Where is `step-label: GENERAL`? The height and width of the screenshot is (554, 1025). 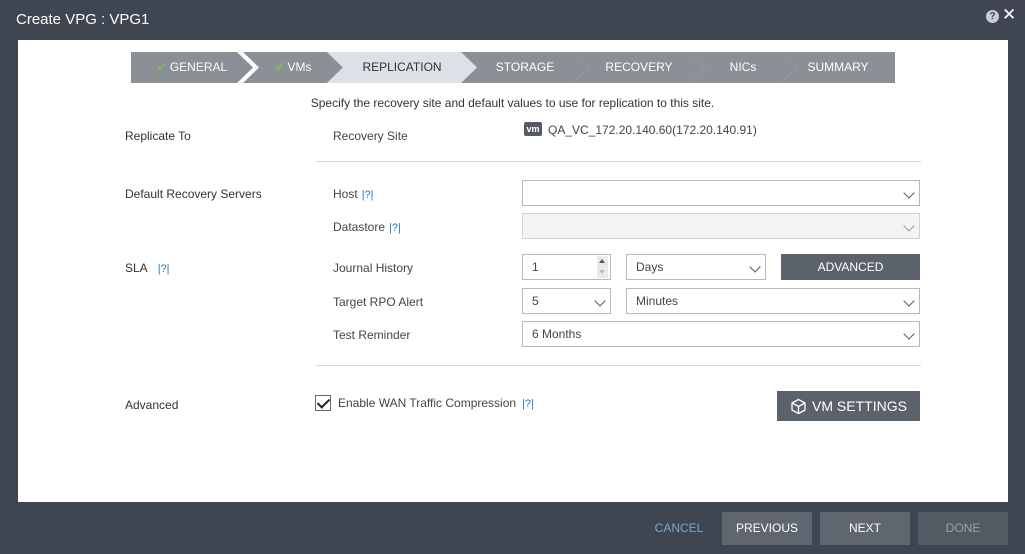 step-label: GENERAL is located at coordinates (198, 67).